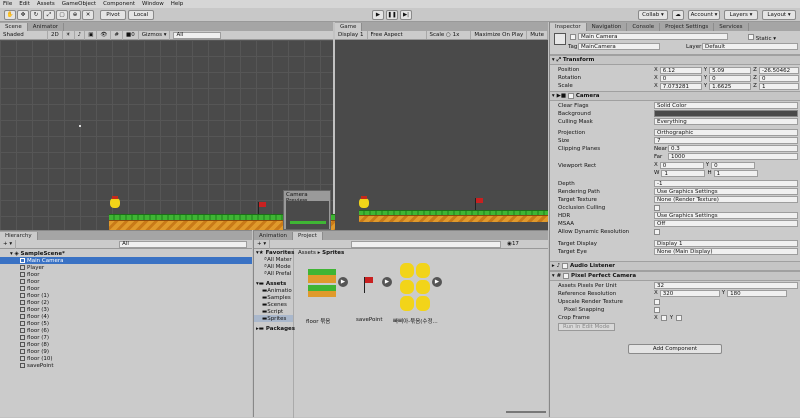 Image resolution: width=800 pixels, height=418 pixels. Describe the element at coordinates (397, 35) in the screenshot. I see `aspect-dropdown: Free Aspect` at that location.